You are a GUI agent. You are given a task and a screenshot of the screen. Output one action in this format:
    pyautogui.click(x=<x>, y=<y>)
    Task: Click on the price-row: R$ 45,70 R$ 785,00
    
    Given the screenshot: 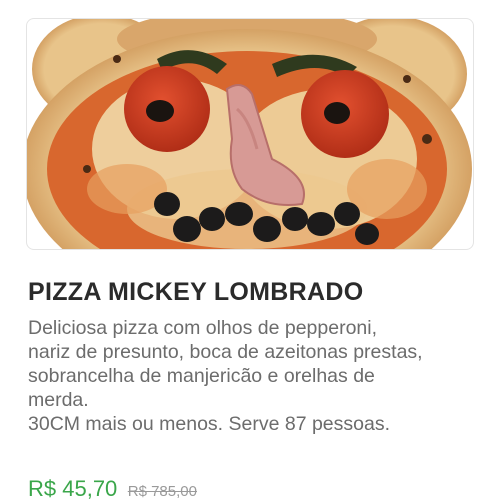 What is the action you would take?
    pyautogui.click(x=112, y=489)
    